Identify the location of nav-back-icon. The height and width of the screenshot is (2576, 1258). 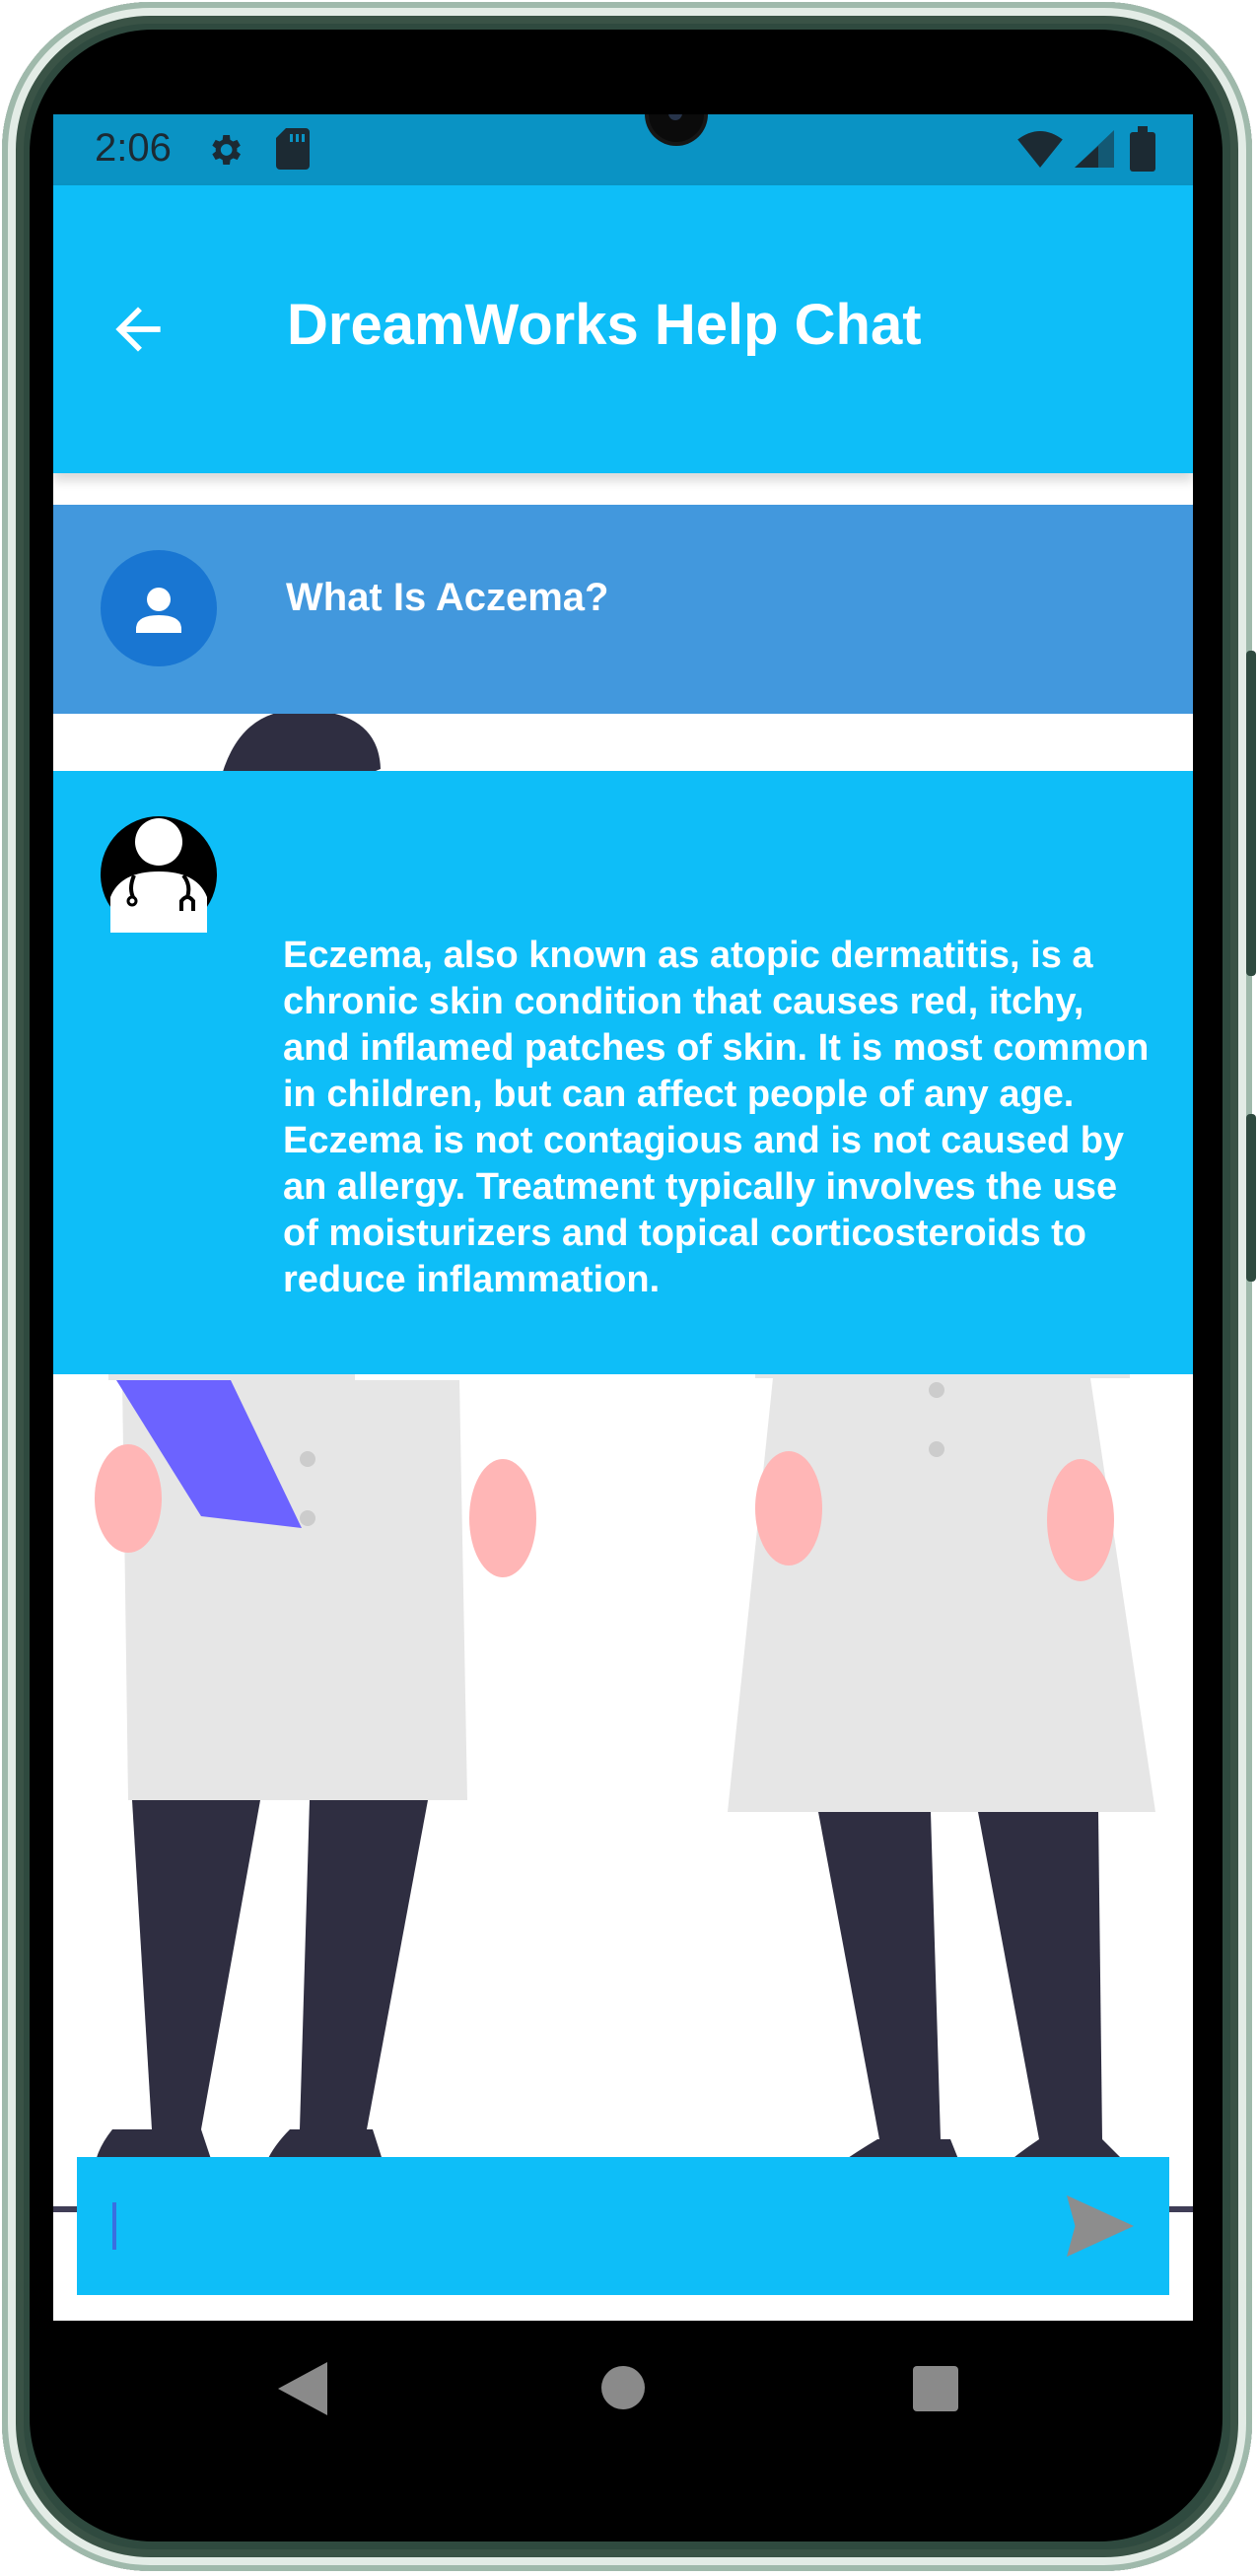
(302, 2388).